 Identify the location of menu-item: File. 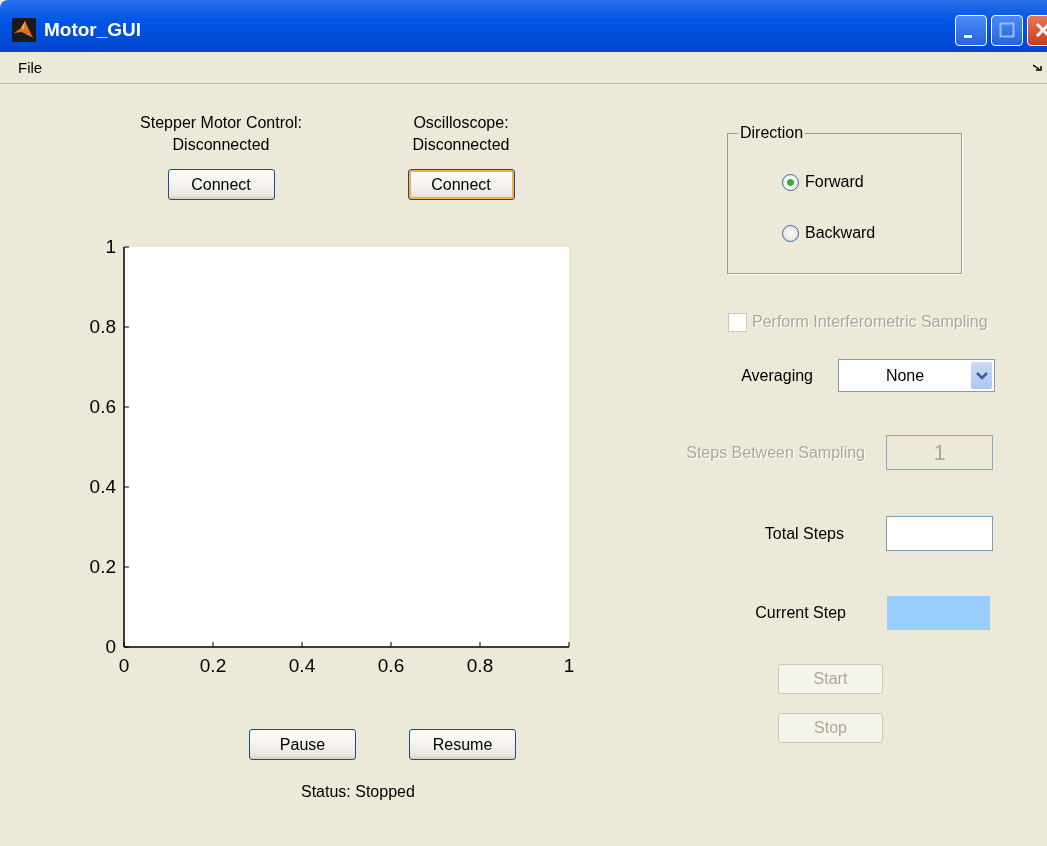
(30, 67).